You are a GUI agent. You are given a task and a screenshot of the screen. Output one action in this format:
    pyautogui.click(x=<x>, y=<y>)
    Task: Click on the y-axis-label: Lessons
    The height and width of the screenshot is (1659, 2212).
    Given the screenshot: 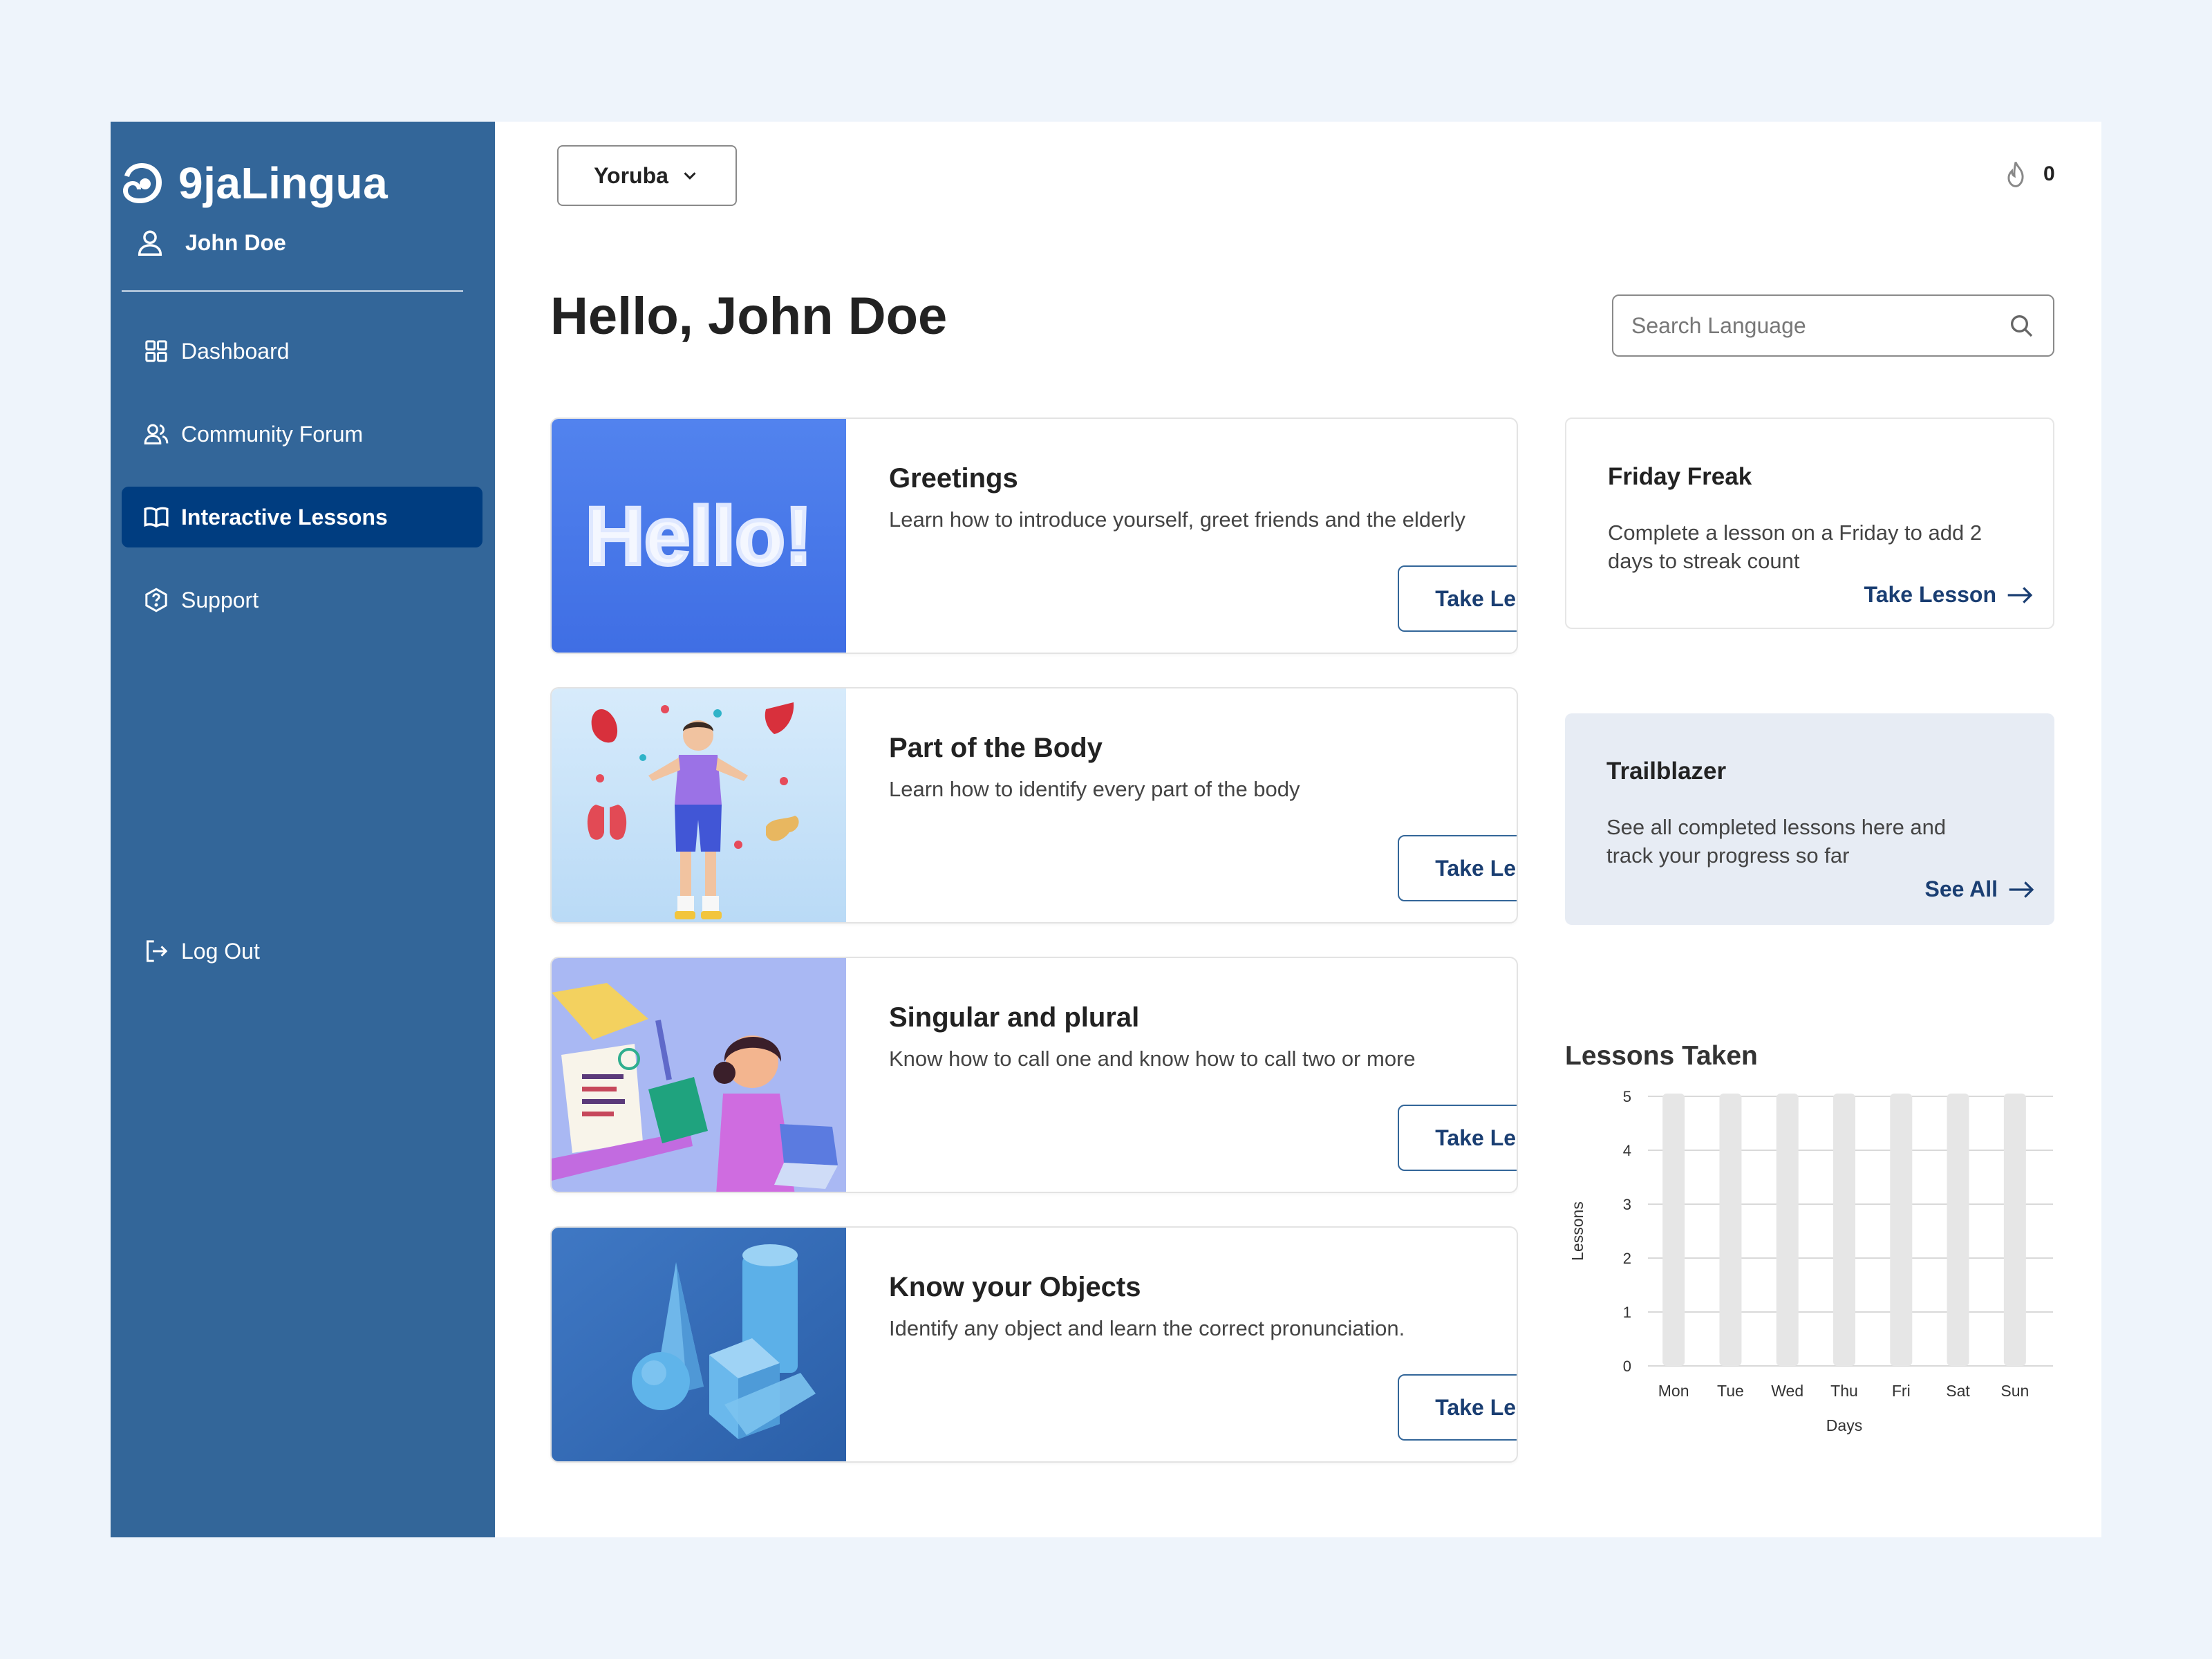 What is the action you would take?
    pyautogui.click(x=1577, y=1231)
    